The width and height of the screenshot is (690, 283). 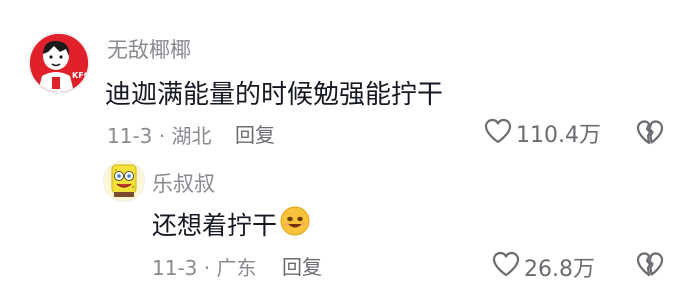 I want to click on reply-username: 乐叔叔, so click(x=183, y=183).